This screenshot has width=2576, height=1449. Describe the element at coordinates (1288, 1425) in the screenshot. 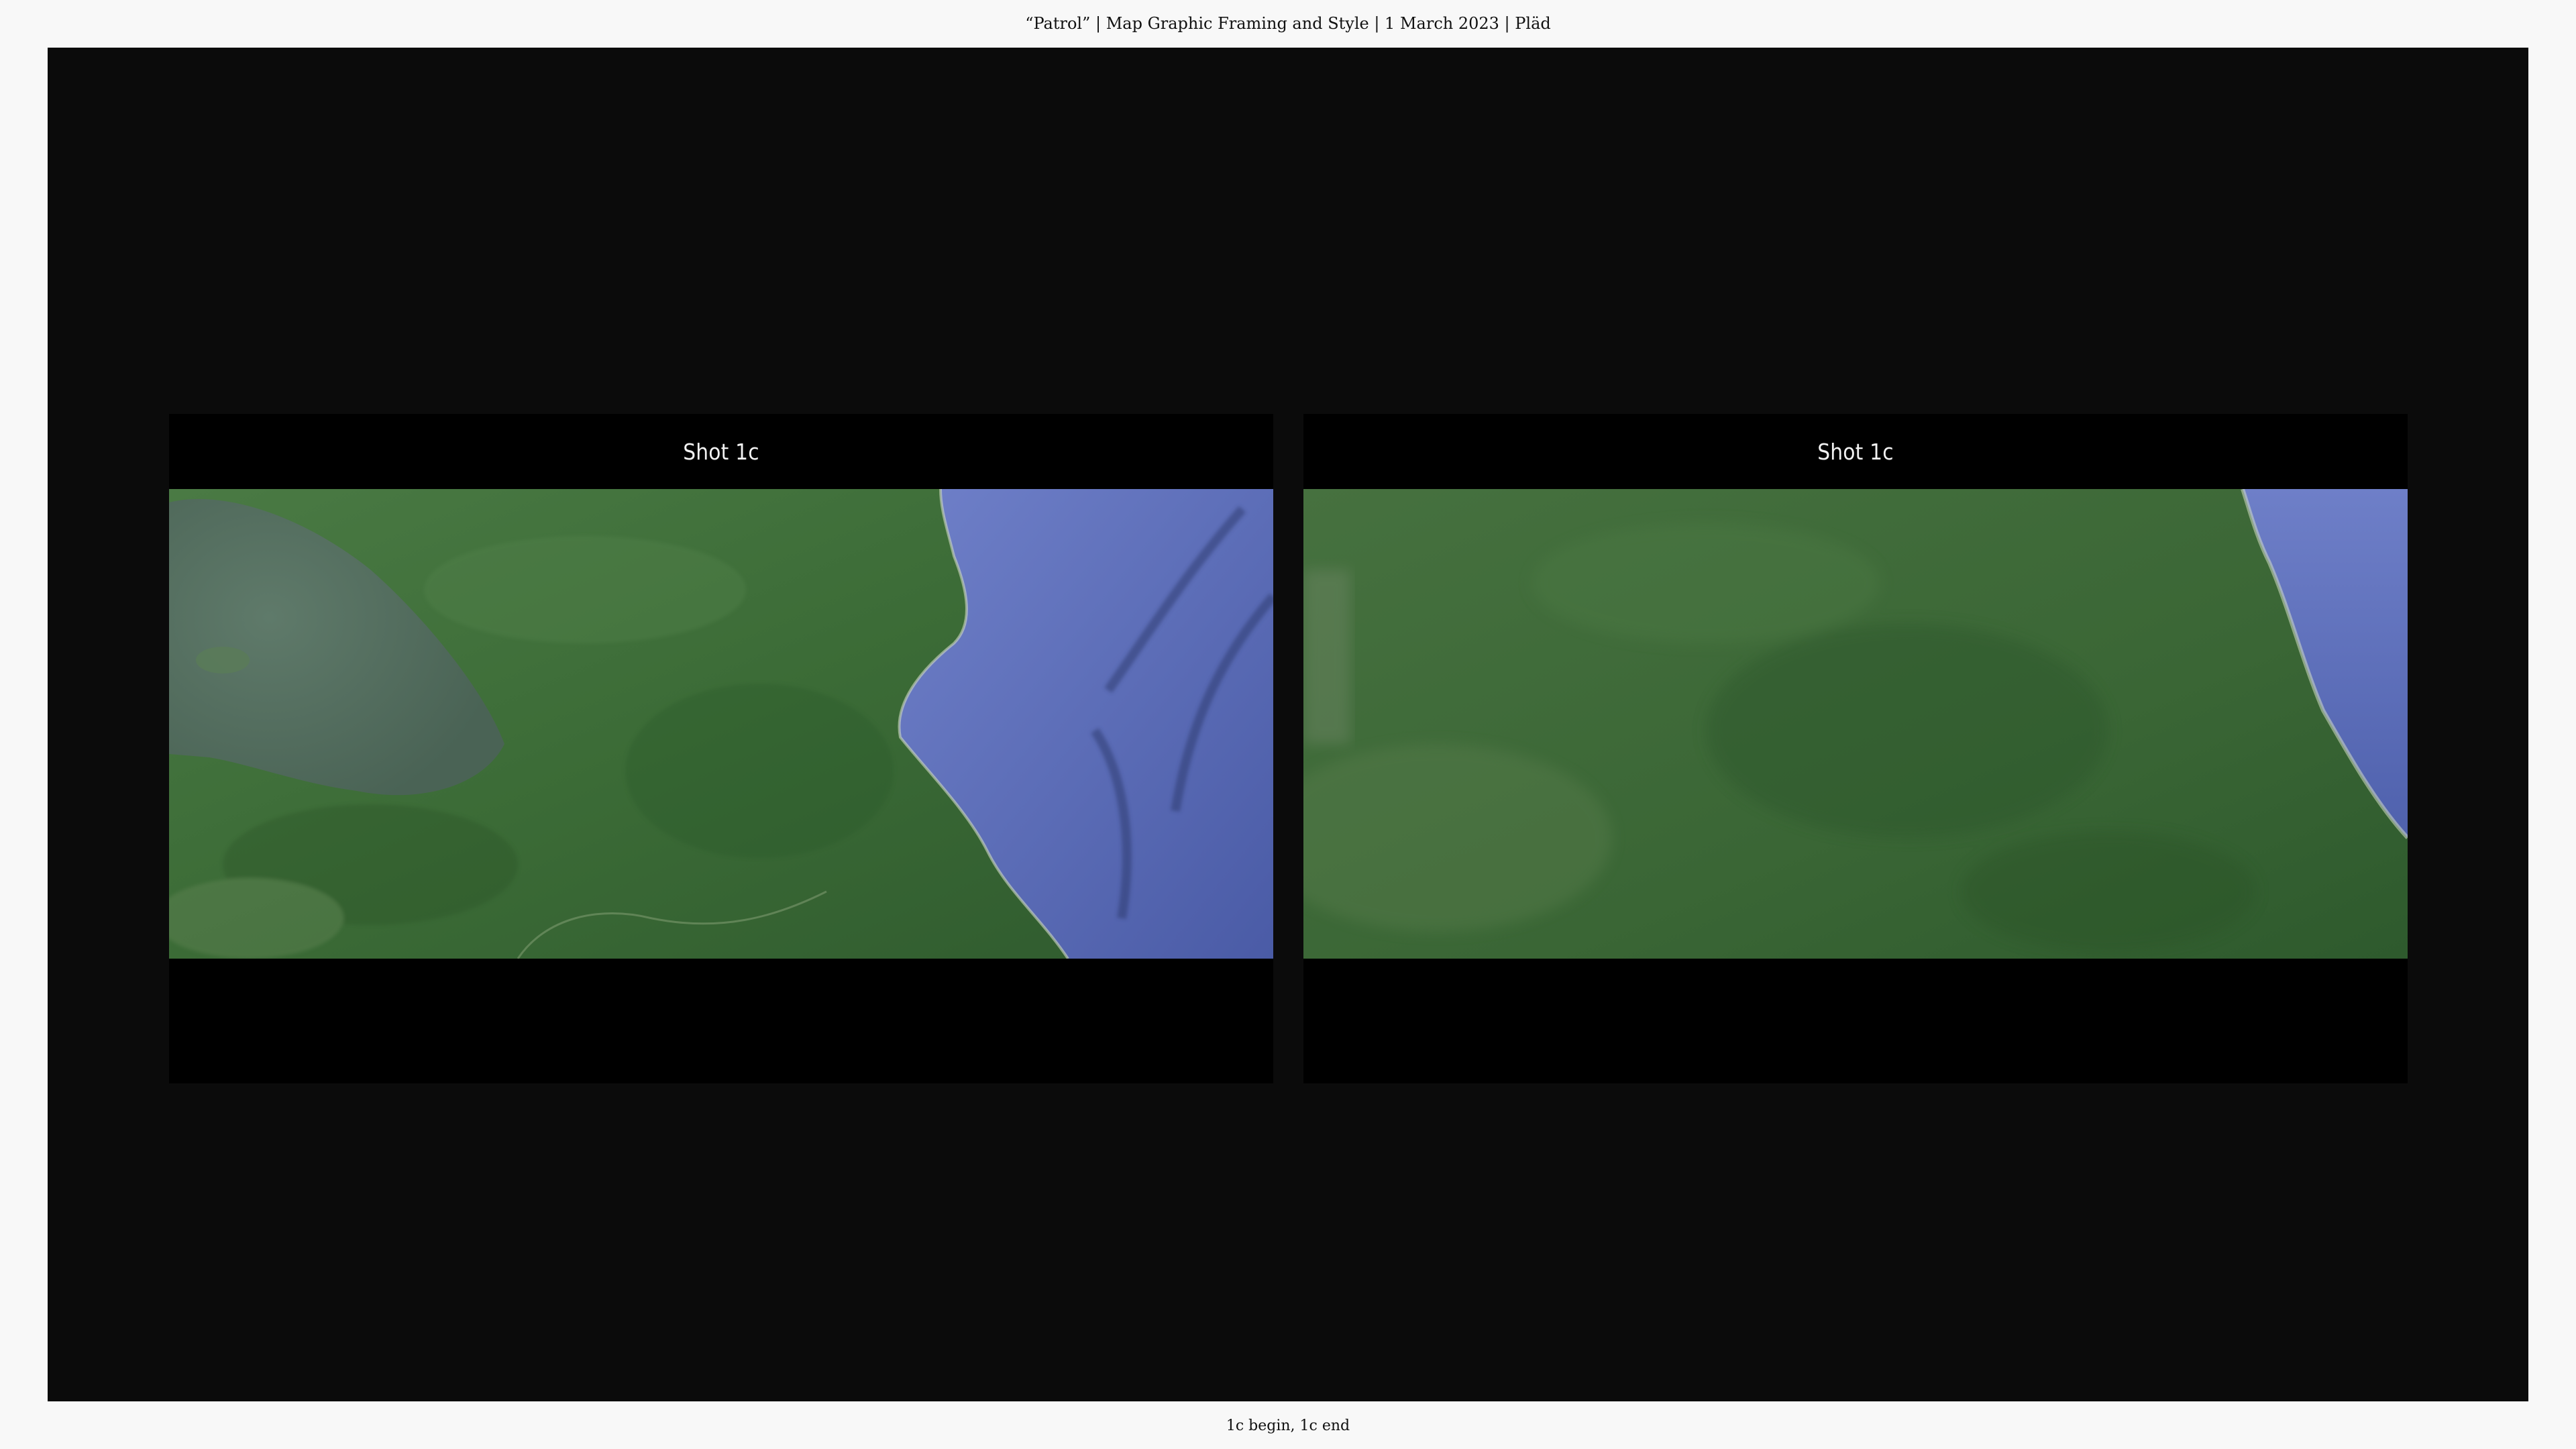

I see `page-caption: 1c begin, 1c end` at that location.